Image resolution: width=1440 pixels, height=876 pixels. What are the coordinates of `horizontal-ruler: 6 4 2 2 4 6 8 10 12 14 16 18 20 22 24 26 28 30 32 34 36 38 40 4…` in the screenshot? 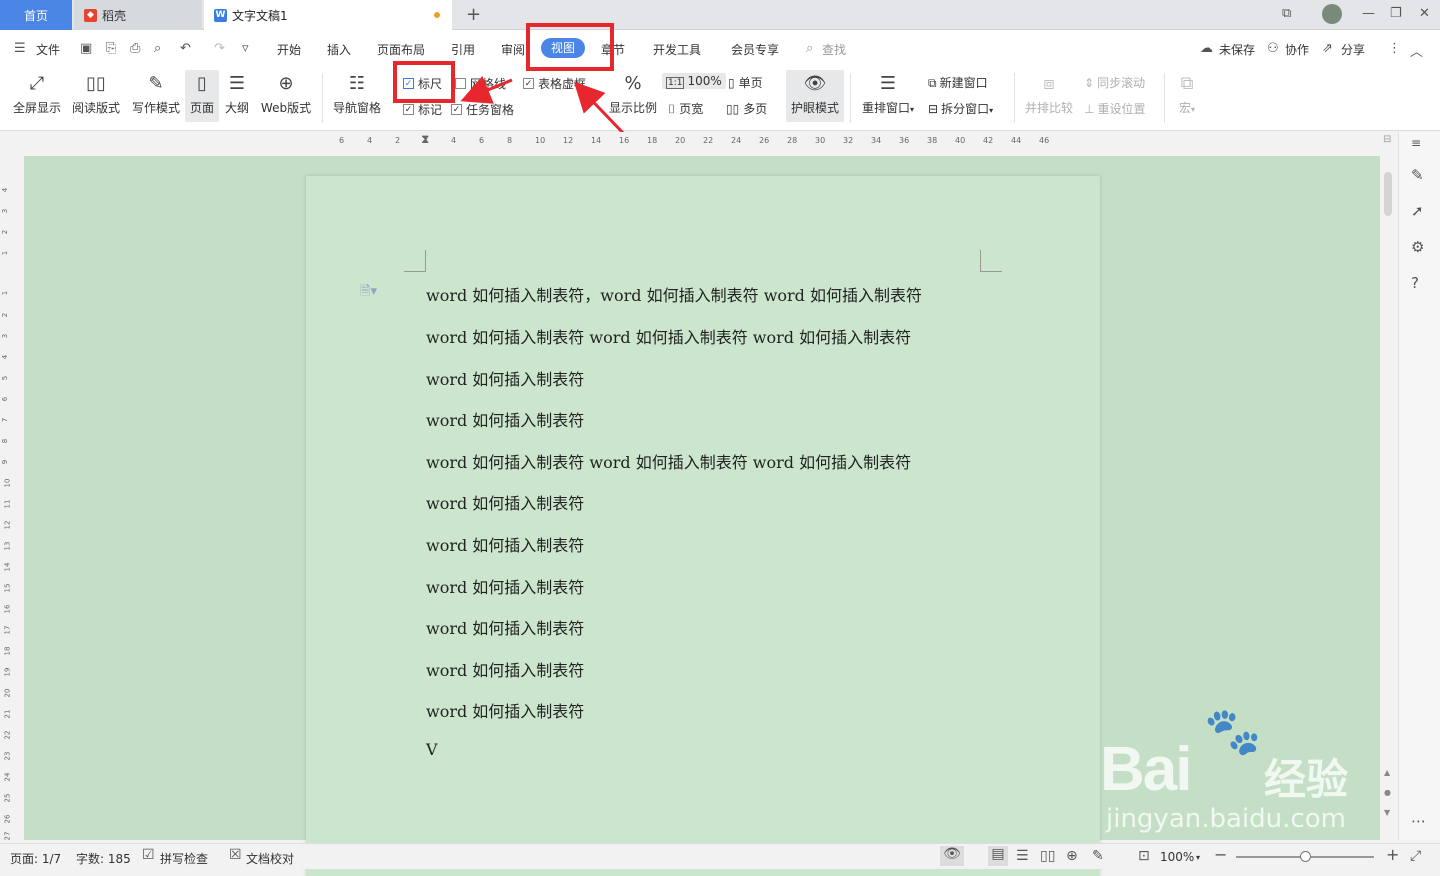 It's located at (702, 144).